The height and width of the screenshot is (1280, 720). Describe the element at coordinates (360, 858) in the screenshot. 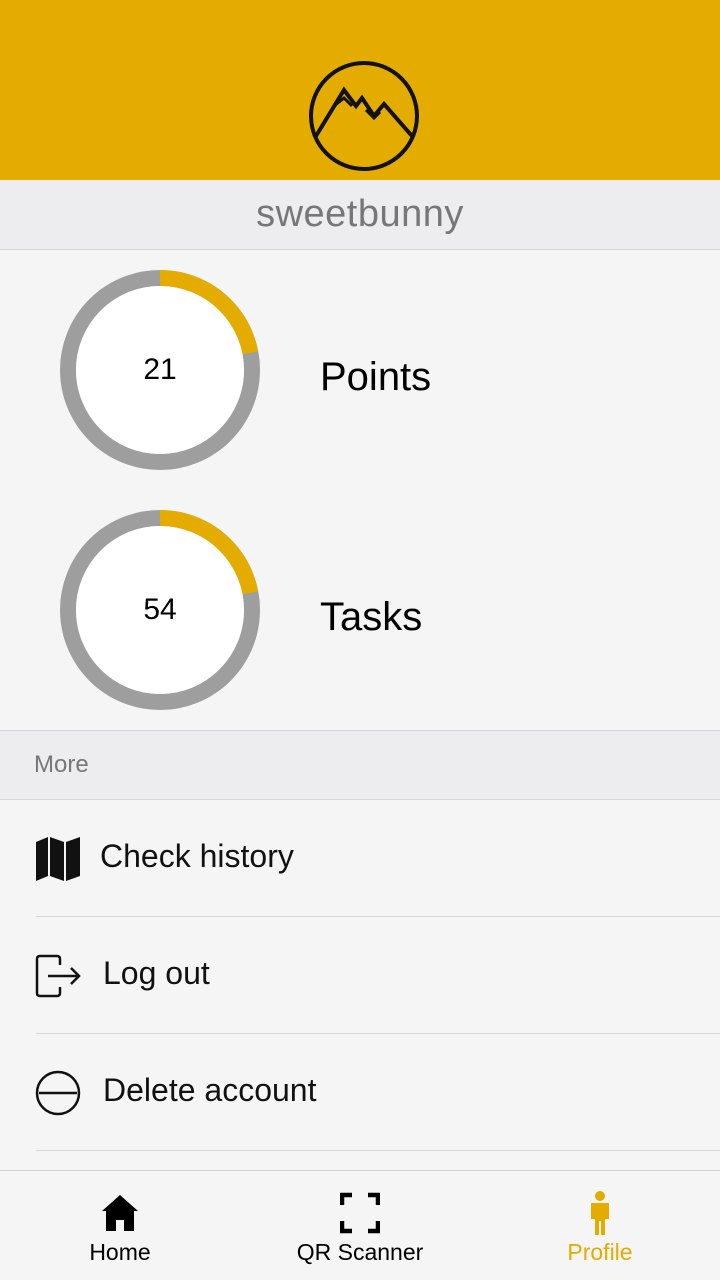

I see `check-history-item: Check history` at that location.